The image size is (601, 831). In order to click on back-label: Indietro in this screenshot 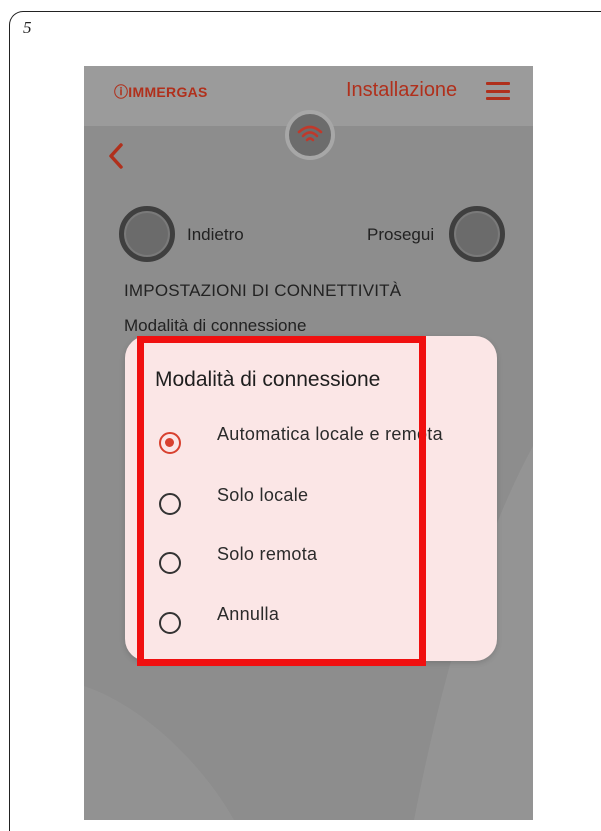, I will do `click(215, 234)`.